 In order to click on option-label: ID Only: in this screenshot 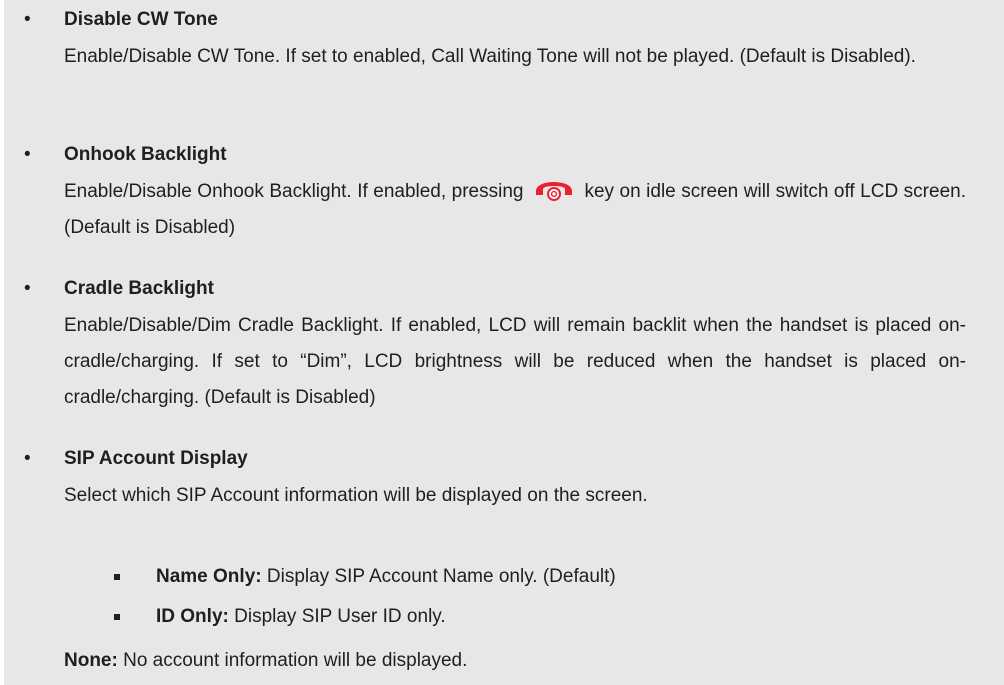, I will do `click(192, 616)`.